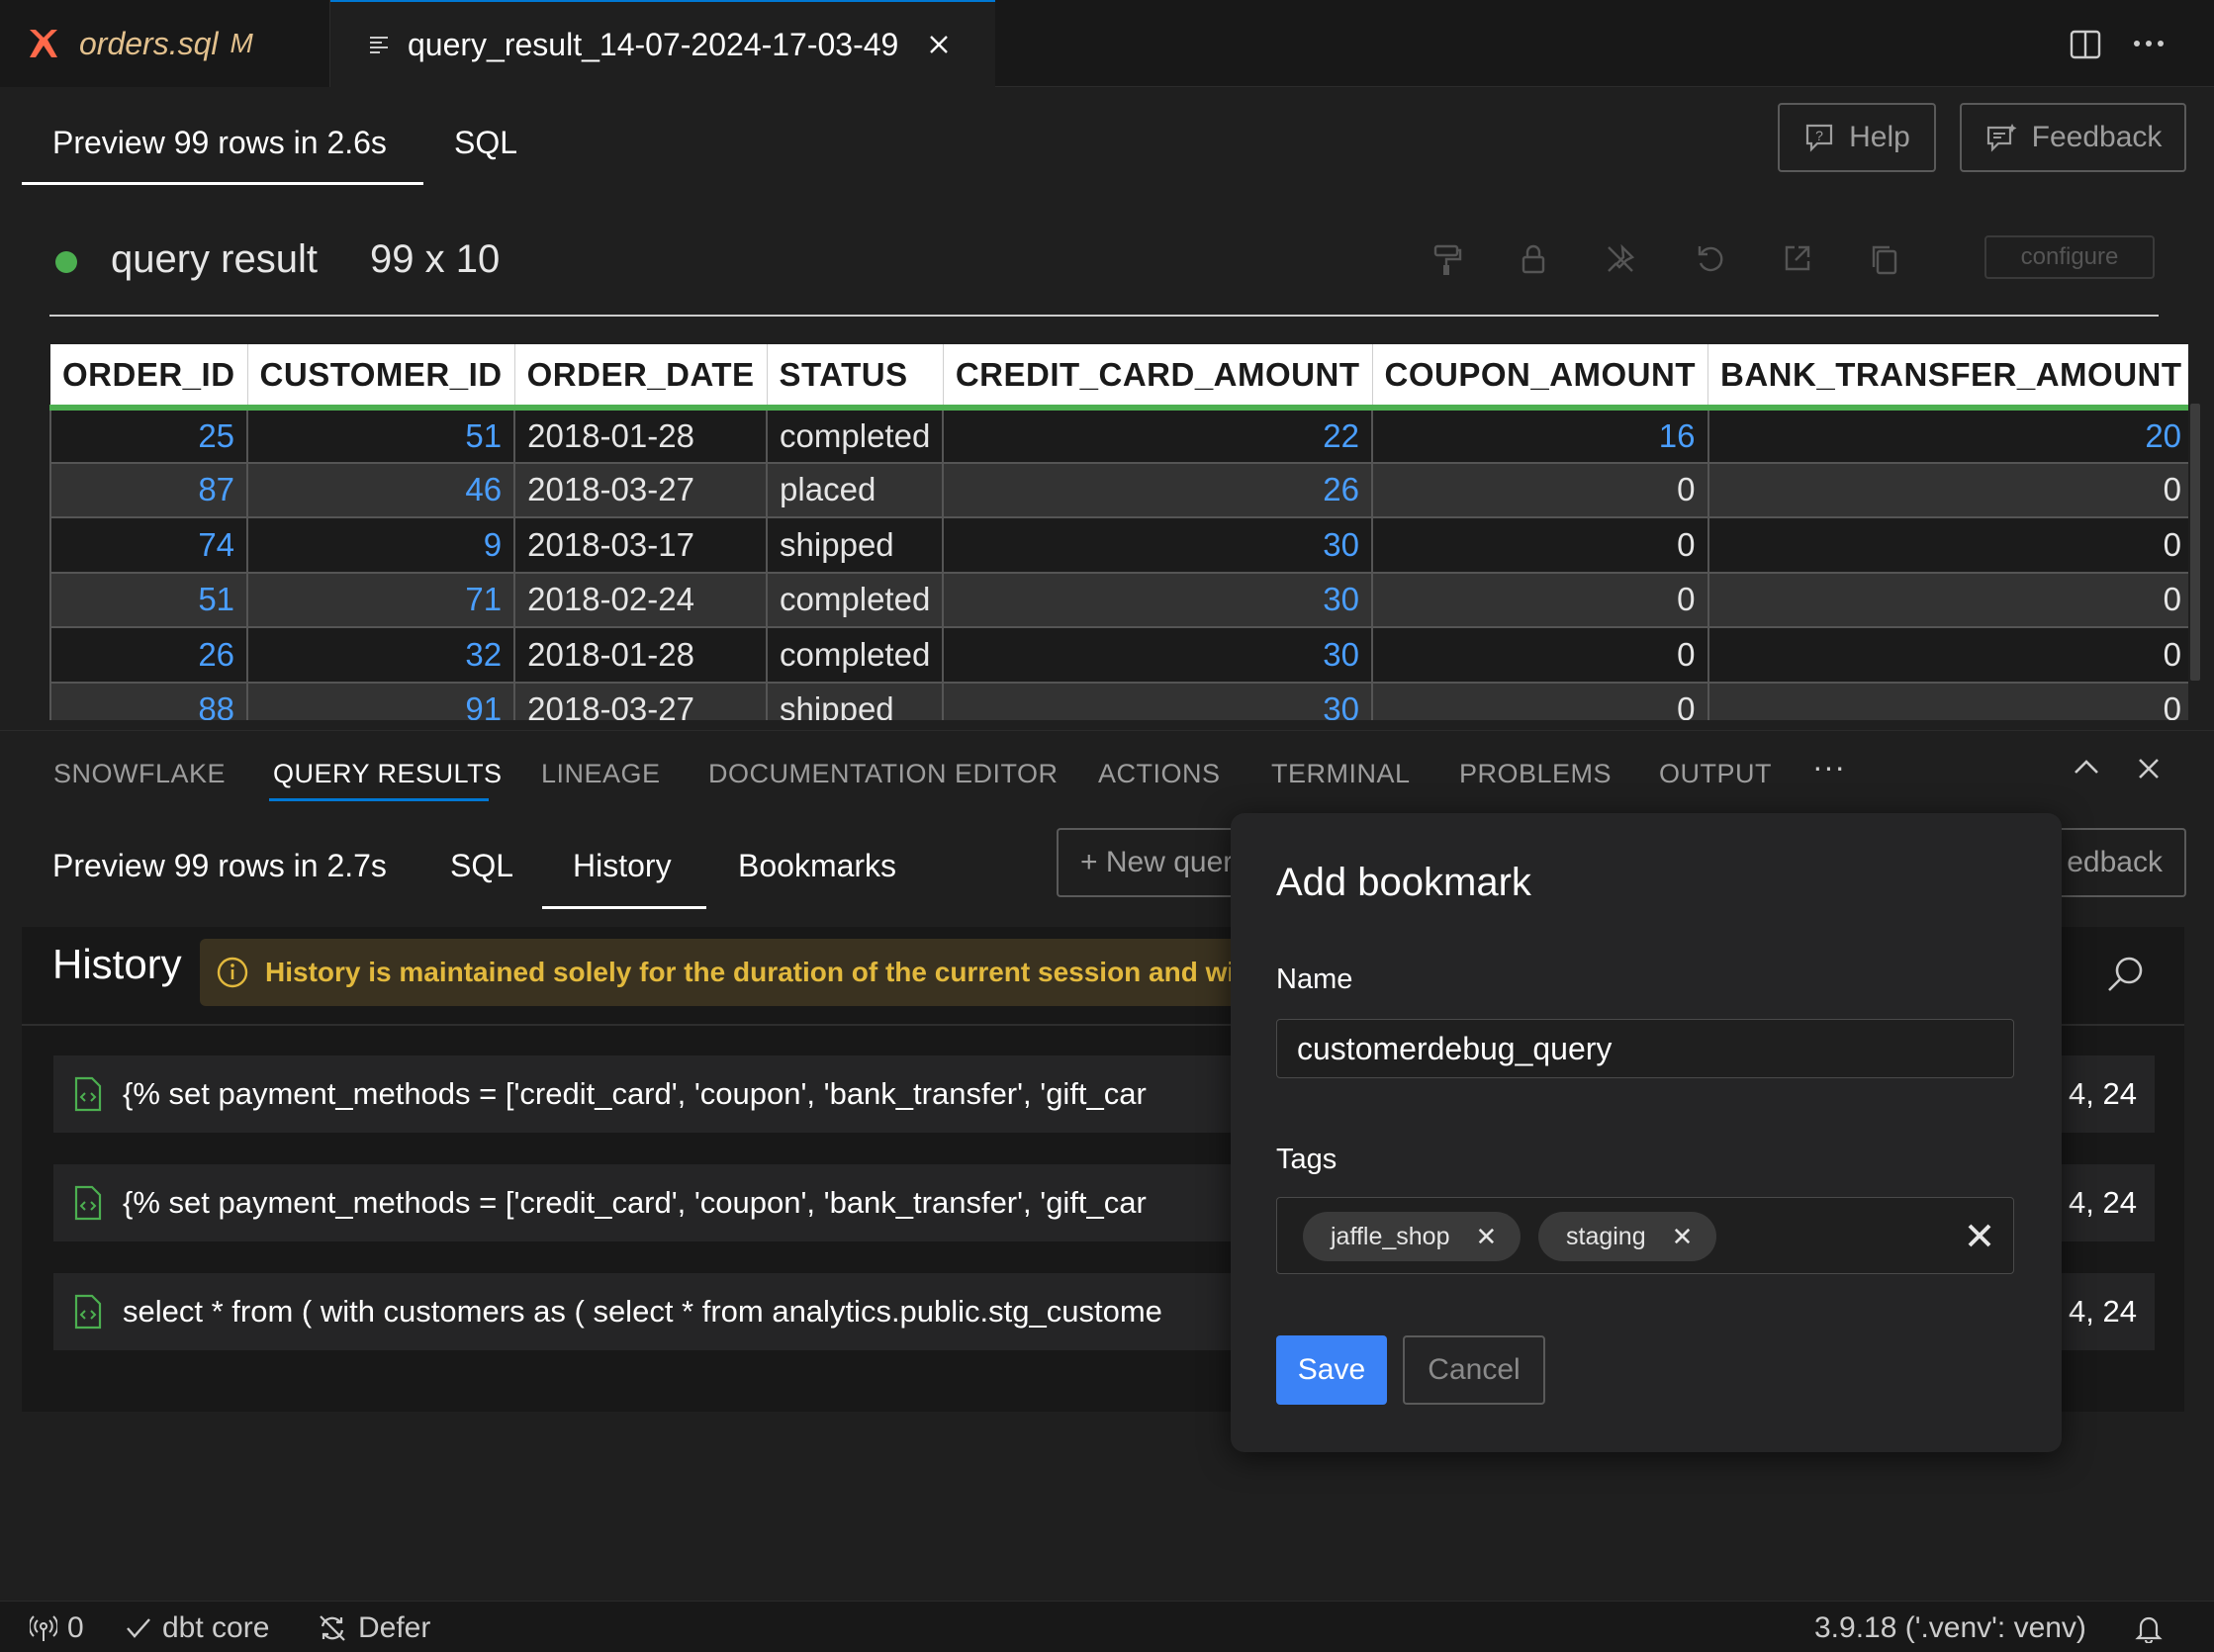  What do you see at coordinates (2085, 45) in the screenshot?
I see `split-editor-icon` at bounding box center [2085, 45].